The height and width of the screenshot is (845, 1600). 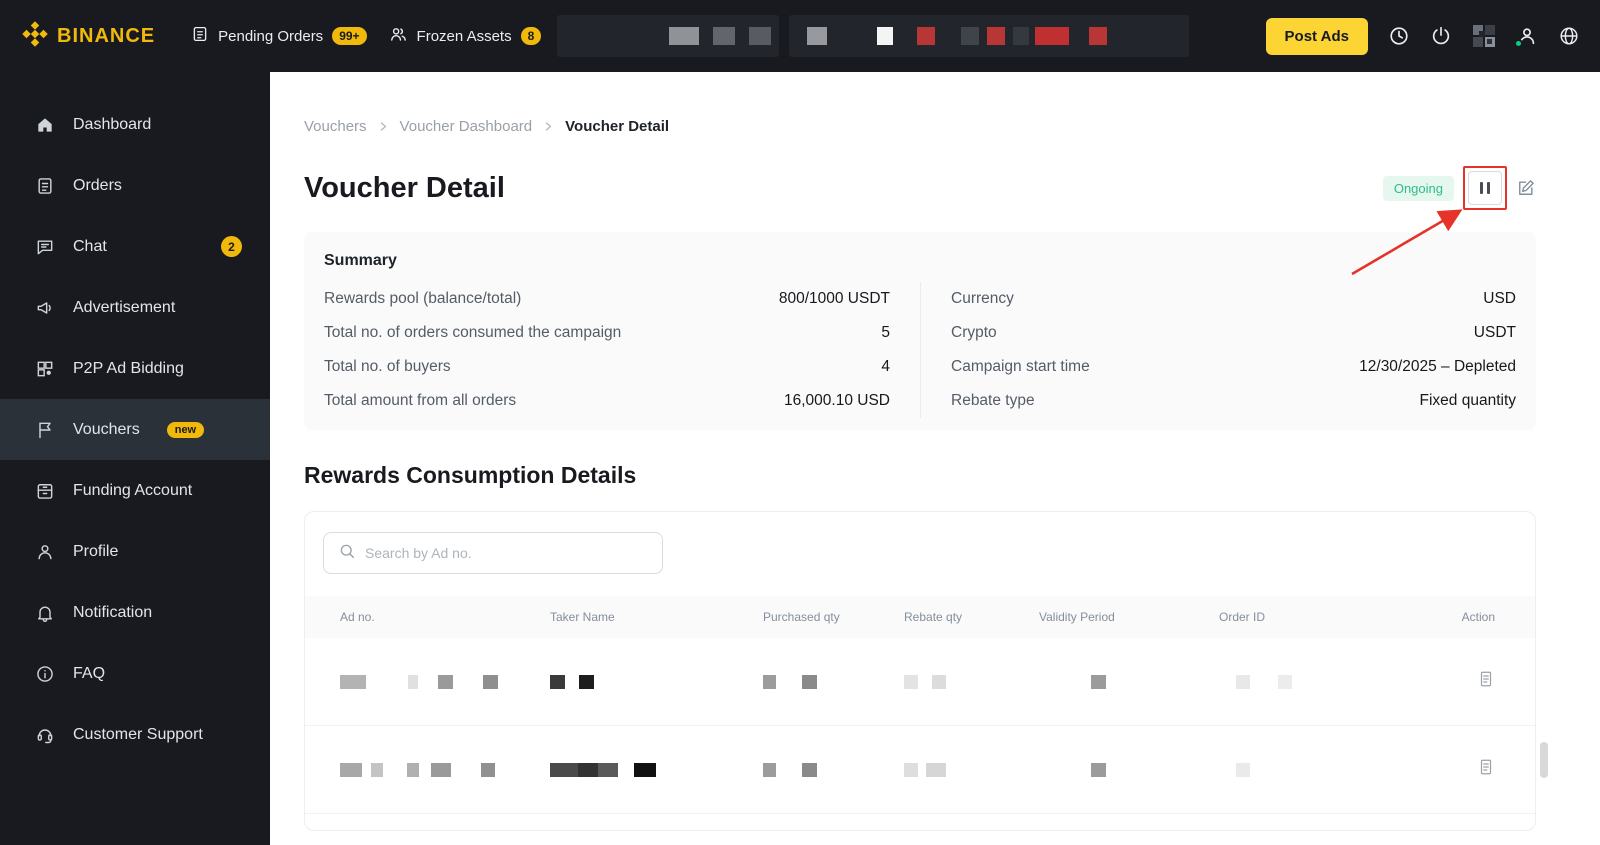 I want to click on sidebar-item-advertisement: Advertisement, so click(x=135, y=307).